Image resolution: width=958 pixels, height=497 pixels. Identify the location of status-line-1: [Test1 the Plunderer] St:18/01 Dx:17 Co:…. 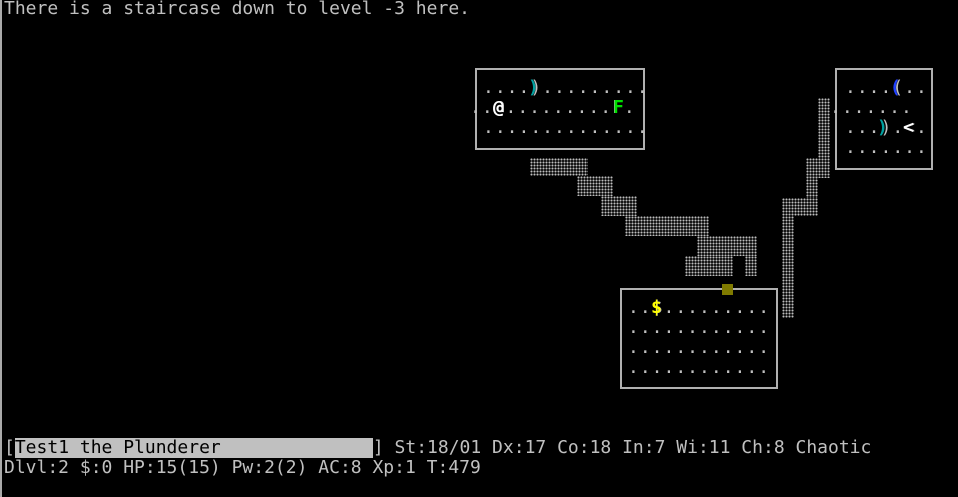
(437, 448).